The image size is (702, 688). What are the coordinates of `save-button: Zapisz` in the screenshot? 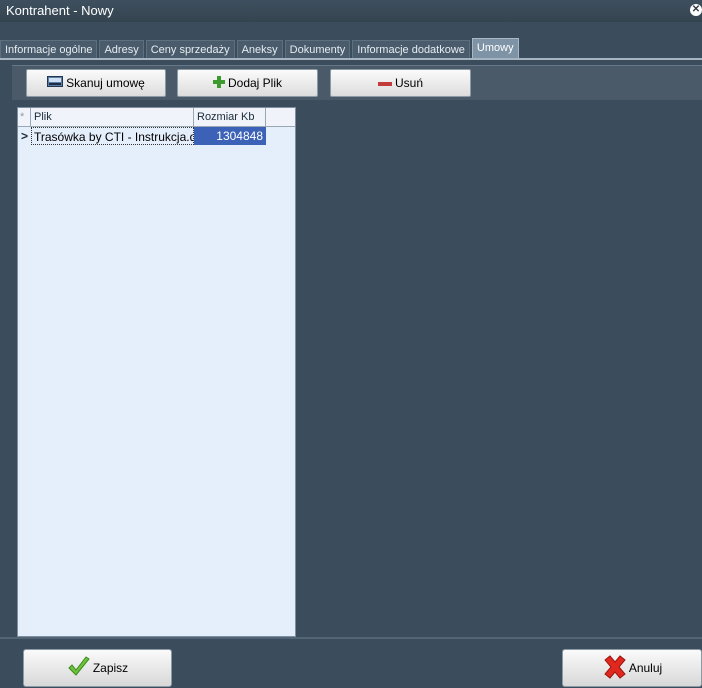 It's located at (97, 668).